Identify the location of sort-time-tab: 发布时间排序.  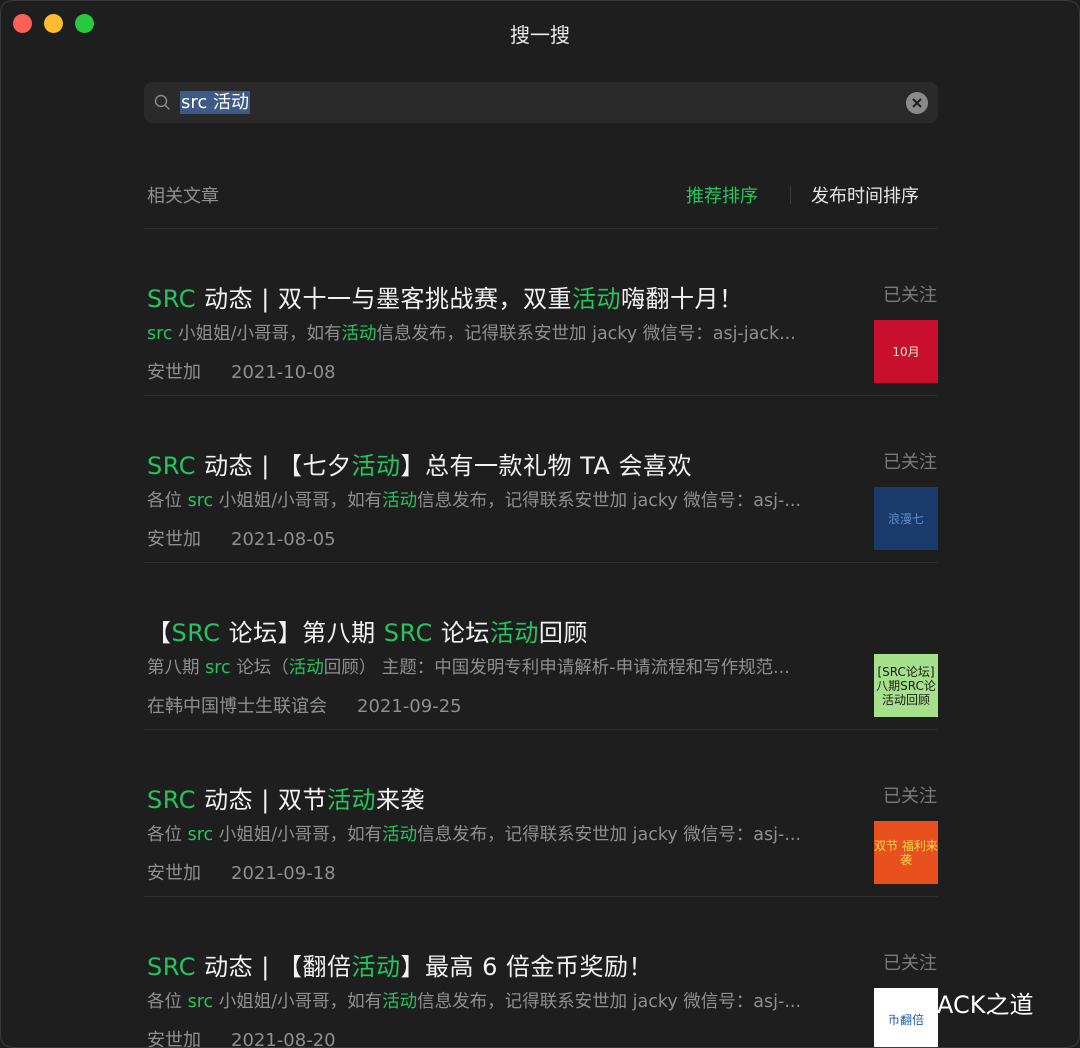
(865, 195).